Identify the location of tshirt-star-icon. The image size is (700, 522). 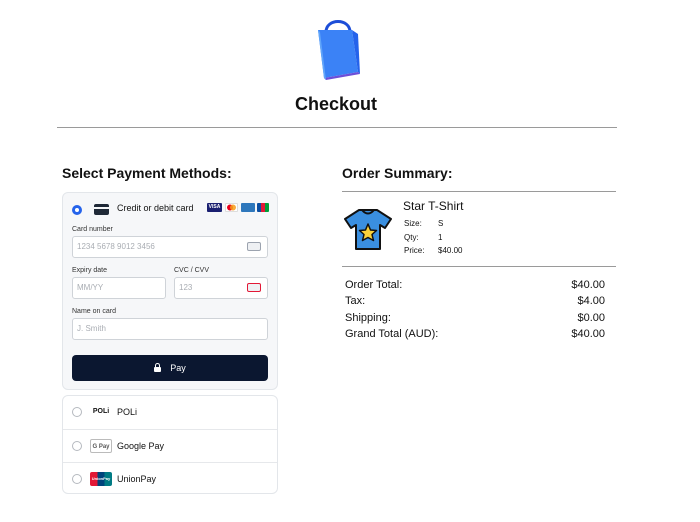
(368, 229).